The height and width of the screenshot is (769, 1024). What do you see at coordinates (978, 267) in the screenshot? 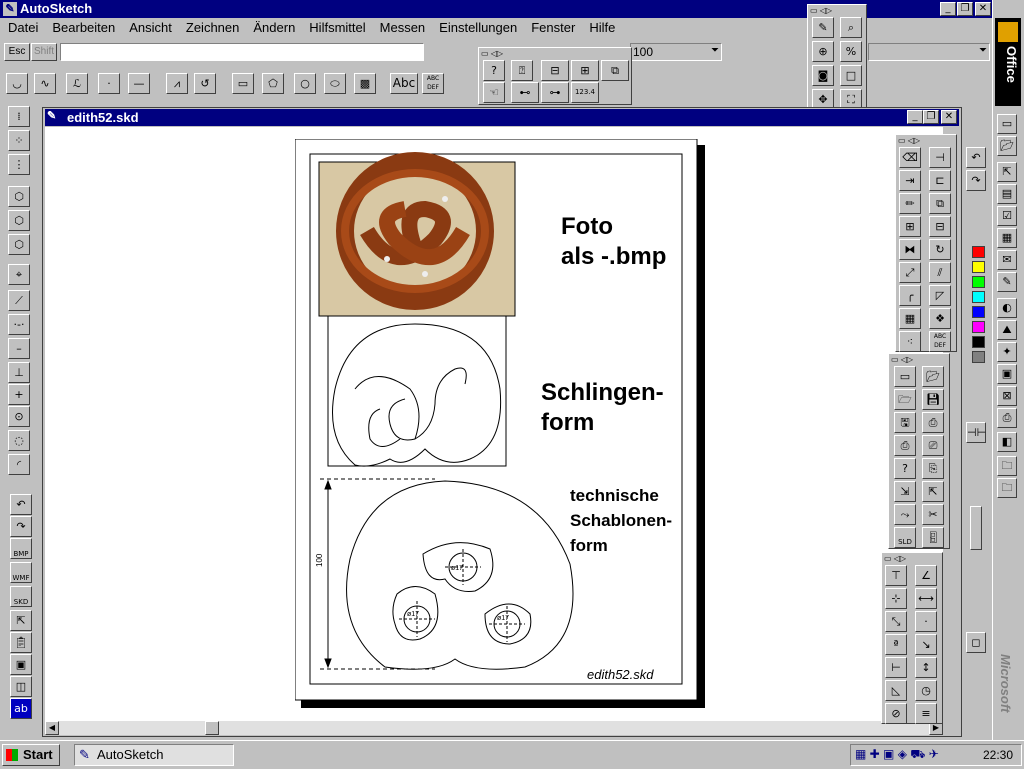
I see `color-yellow-swatch` at bounding box center [978, 267].